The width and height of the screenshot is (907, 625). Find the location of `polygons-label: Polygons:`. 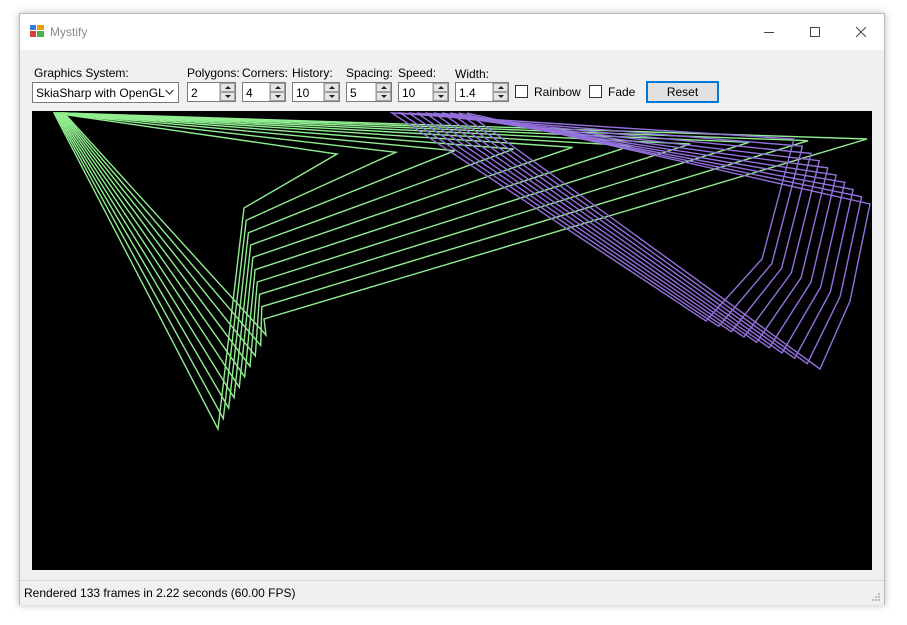

polygons-label: Polygons: is located at coordinates (213, 73).